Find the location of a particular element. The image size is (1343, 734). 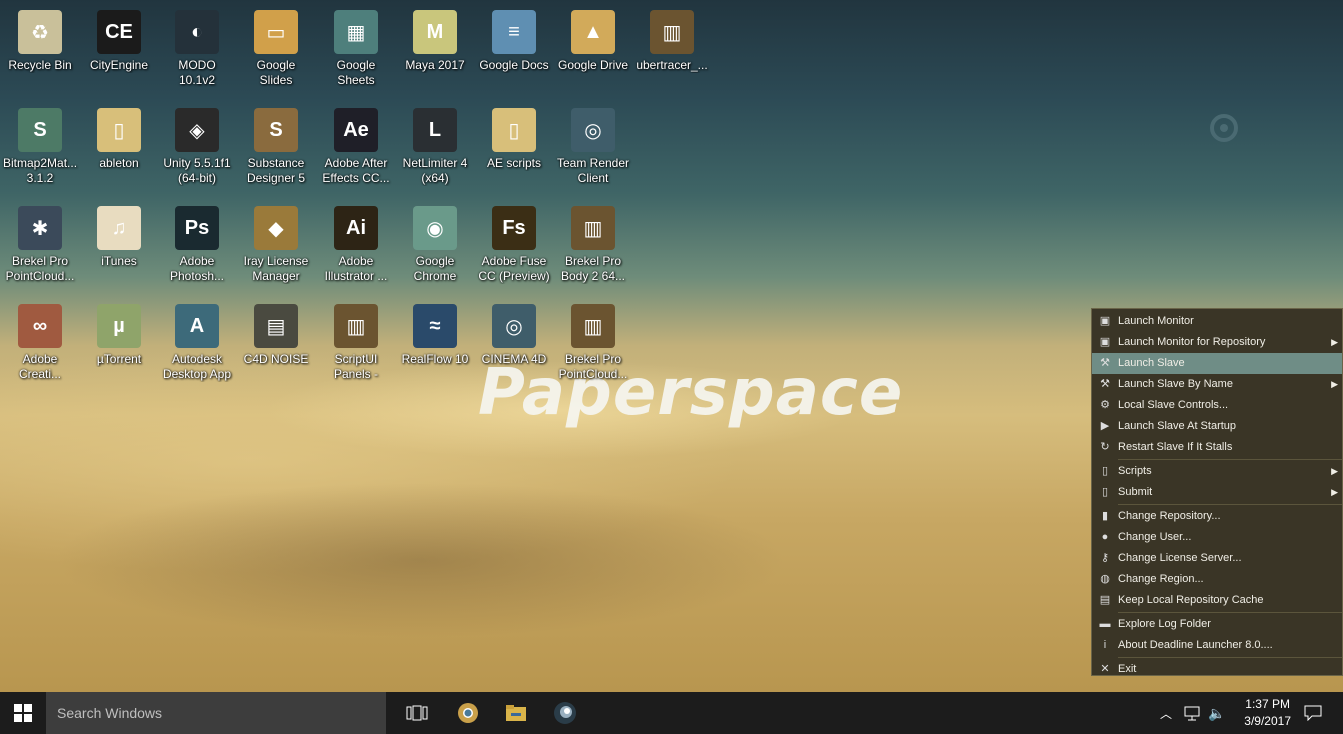

start-button is located at coordinates (23, 713).